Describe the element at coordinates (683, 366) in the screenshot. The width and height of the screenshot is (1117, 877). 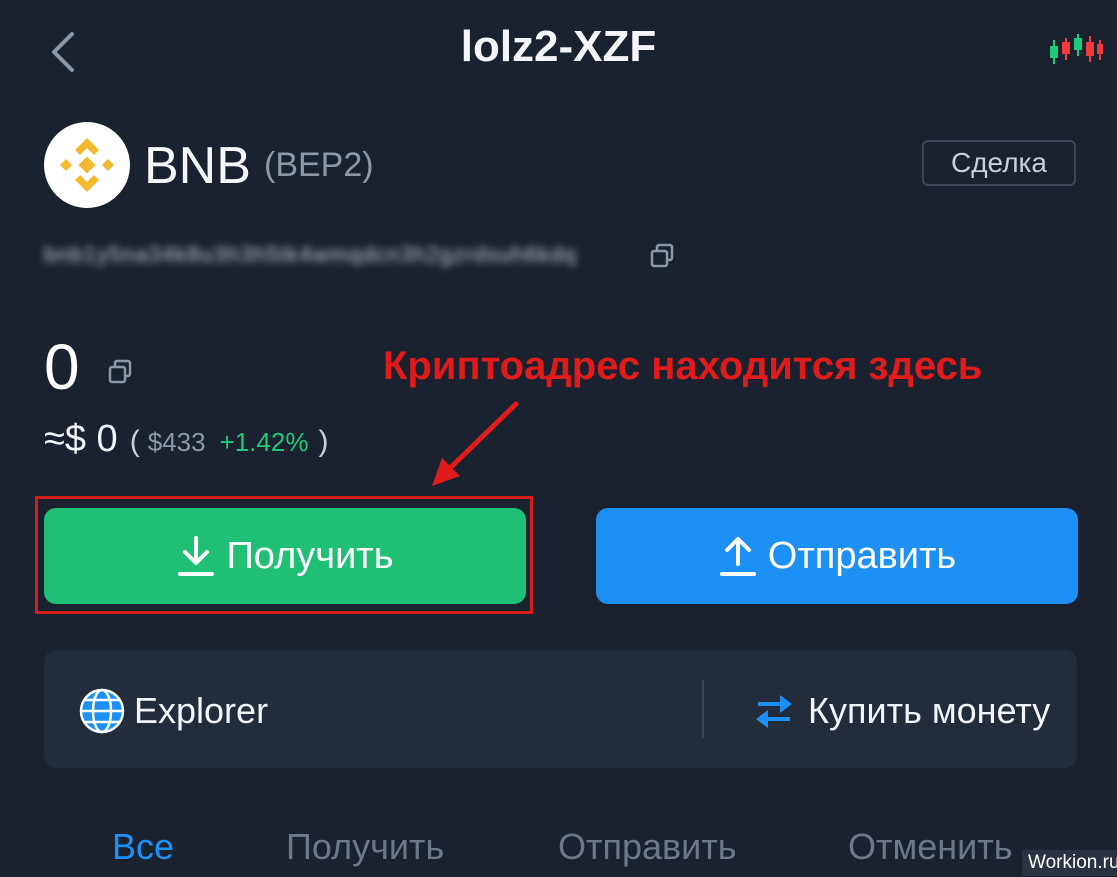
I see `annotation-text: Криптоадрес находится здесь` at that location.